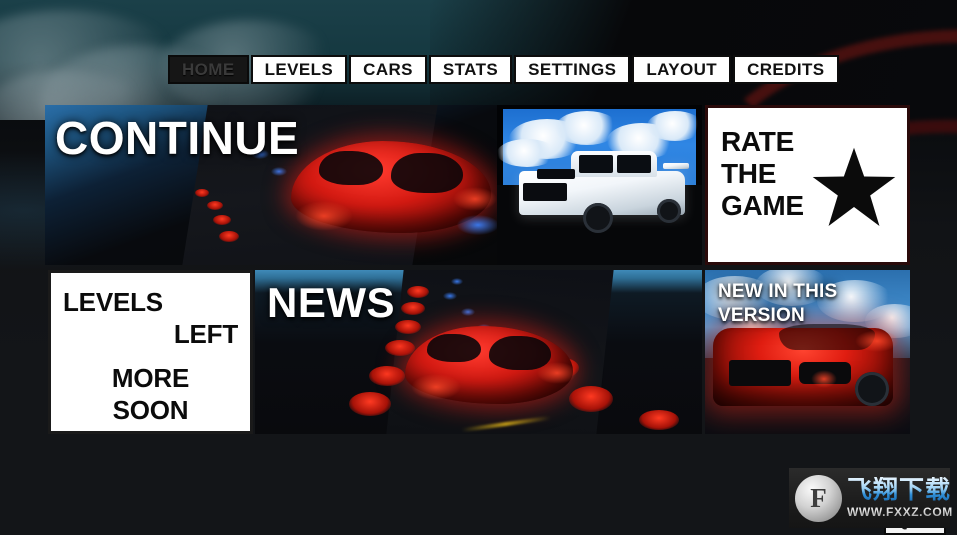  What do you see at coordinates (331, 302) in the screenshot?
I see `tile-news-title: NEWS` at bounding box center [331, 302].